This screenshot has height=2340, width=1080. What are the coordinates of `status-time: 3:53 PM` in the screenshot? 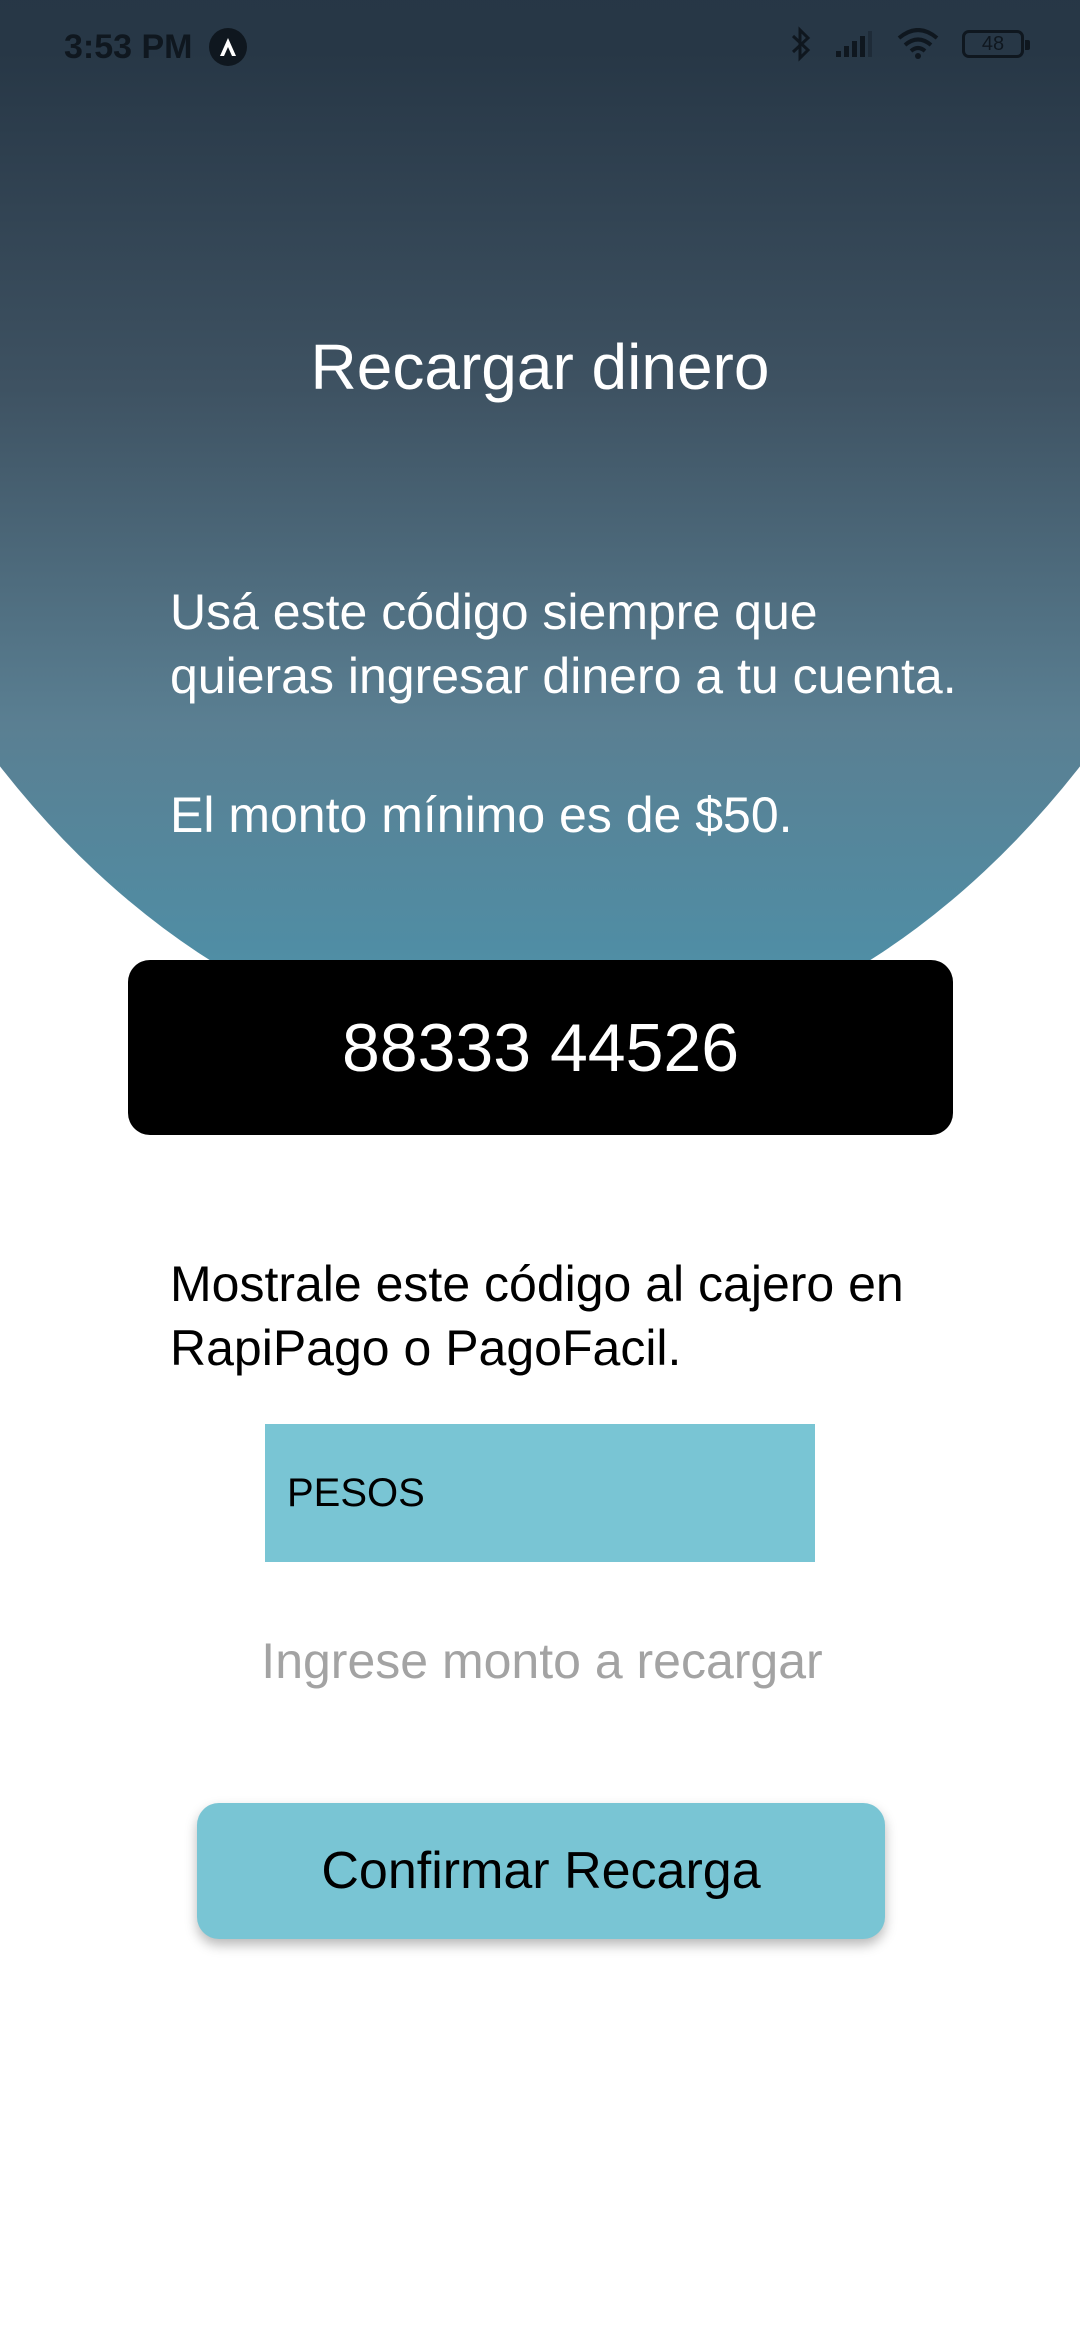 It's located at (128, 47).